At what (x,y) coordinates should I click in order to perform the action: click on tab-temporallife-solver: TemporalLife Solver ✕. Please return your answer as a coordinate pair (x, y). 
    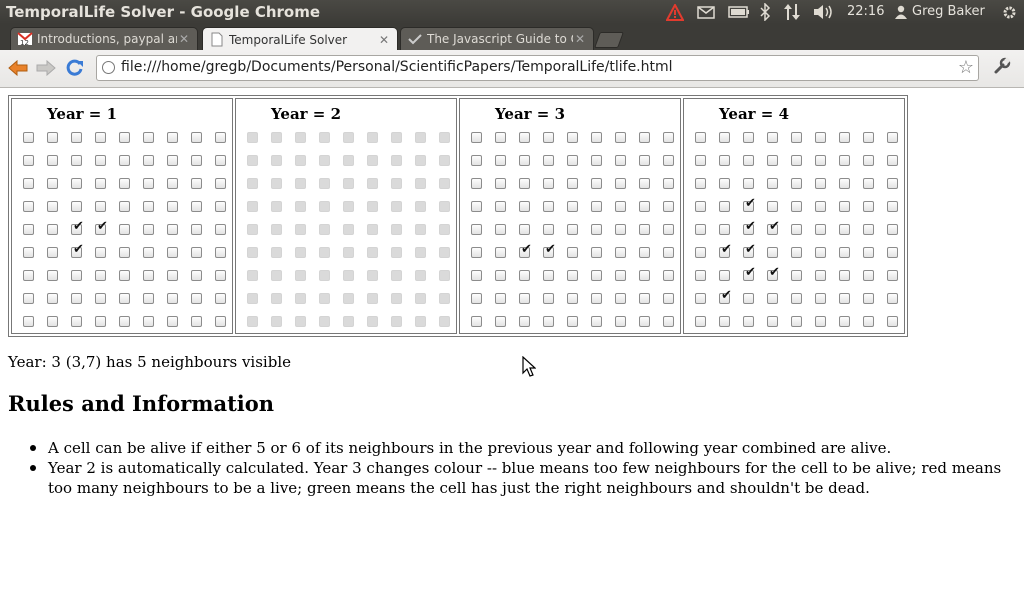
    Looking at the image, I should click on (300, 39).